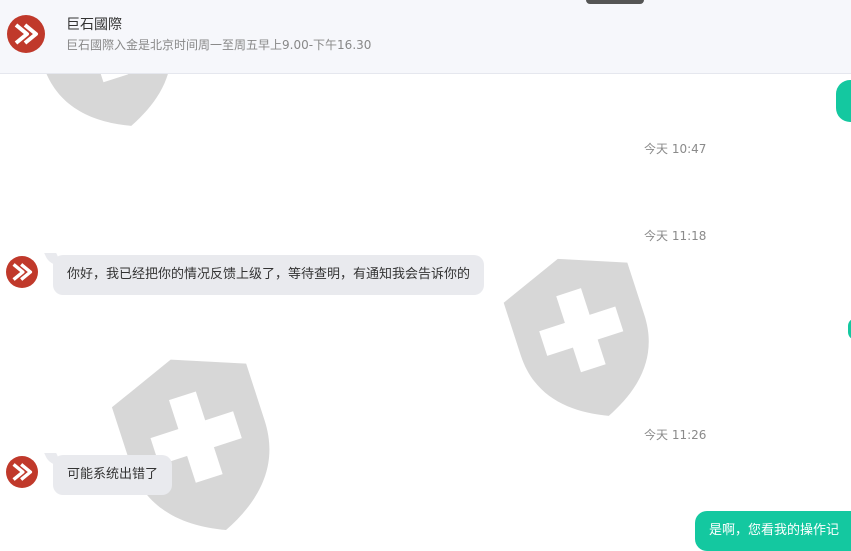 The width and height of the screenshot is (851, 551). What do you see at coordinates (94, 25) in the screenshot?
I see `contact-name: 巨石國際` at bounding box center [94, 25].